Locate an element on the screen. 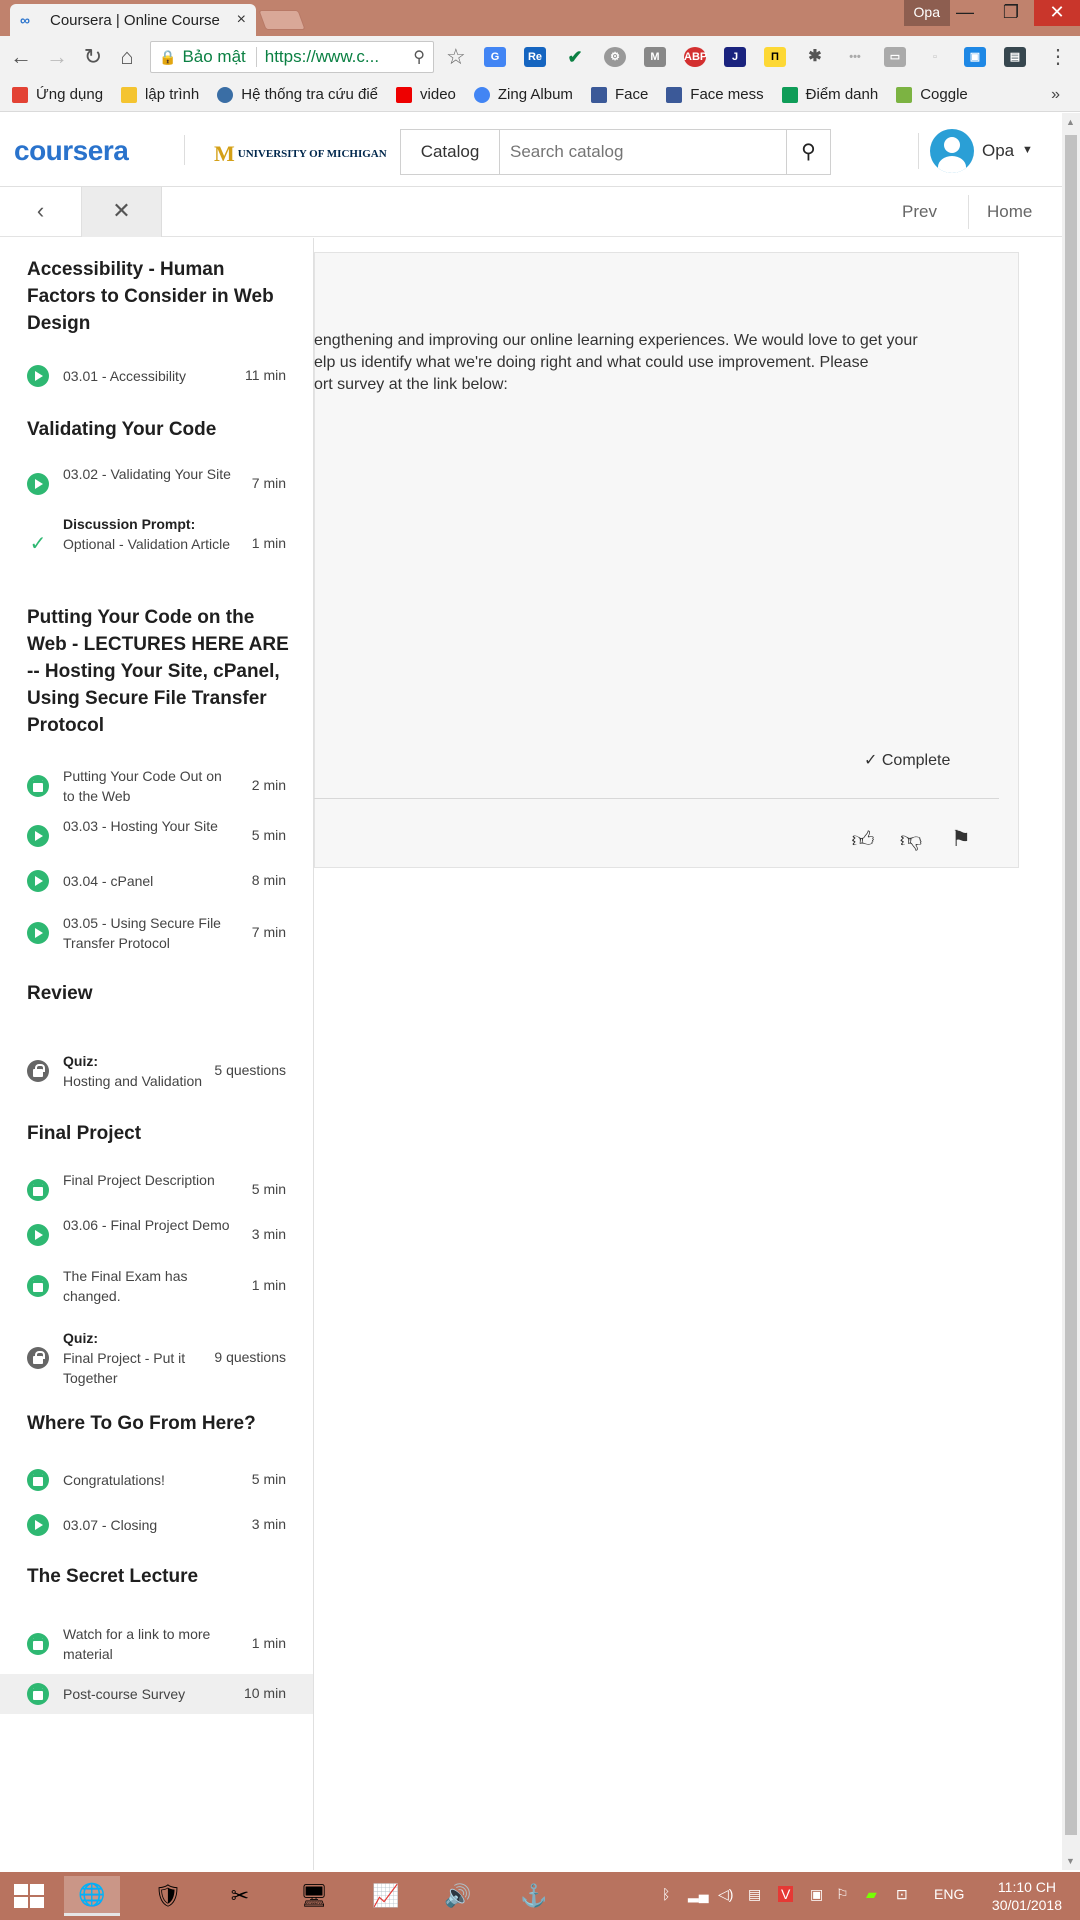 The image size is (1080, 1920). home-icon: ⌂ is located at coordinates (127, 57).